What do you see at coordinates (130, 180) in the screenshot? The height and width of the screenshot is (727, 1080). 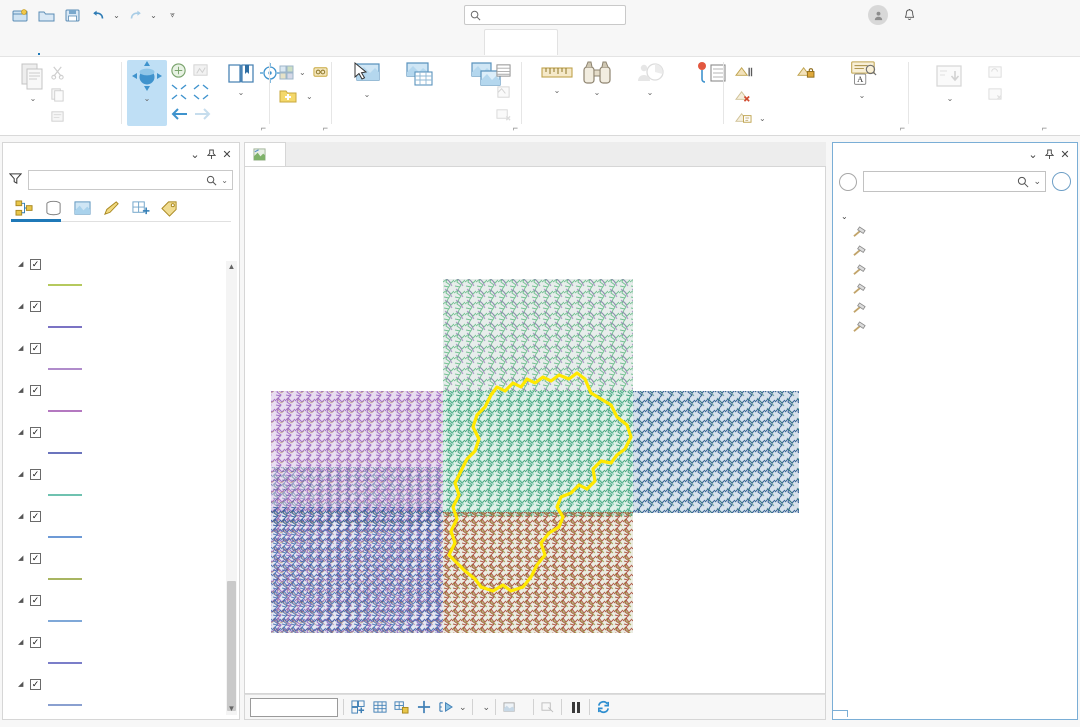 I see `contents-search-input: ⌄` at bounding box center [130, 180].